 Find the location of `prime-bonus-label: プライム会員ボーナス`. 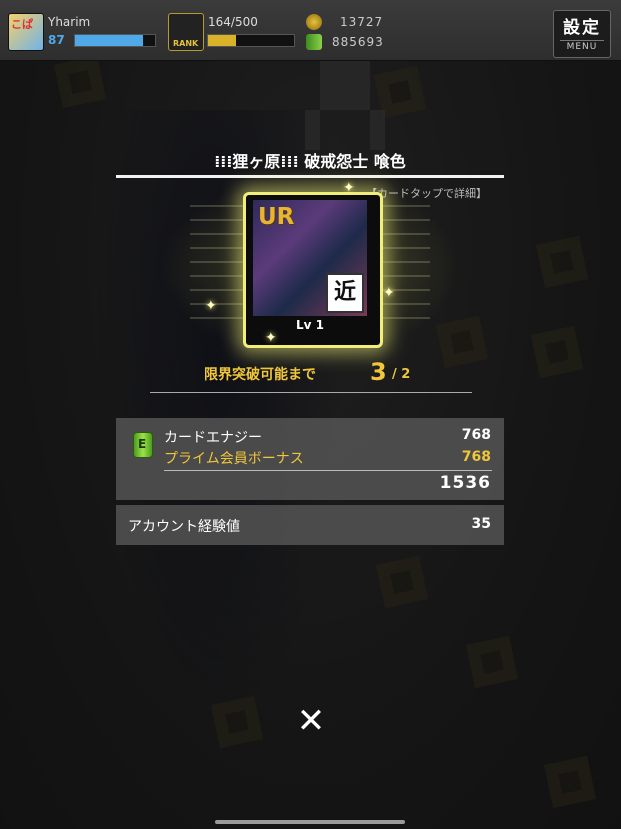

prime-bonus-label: プライム会員ボーナス is located at coordinates (234, 459).